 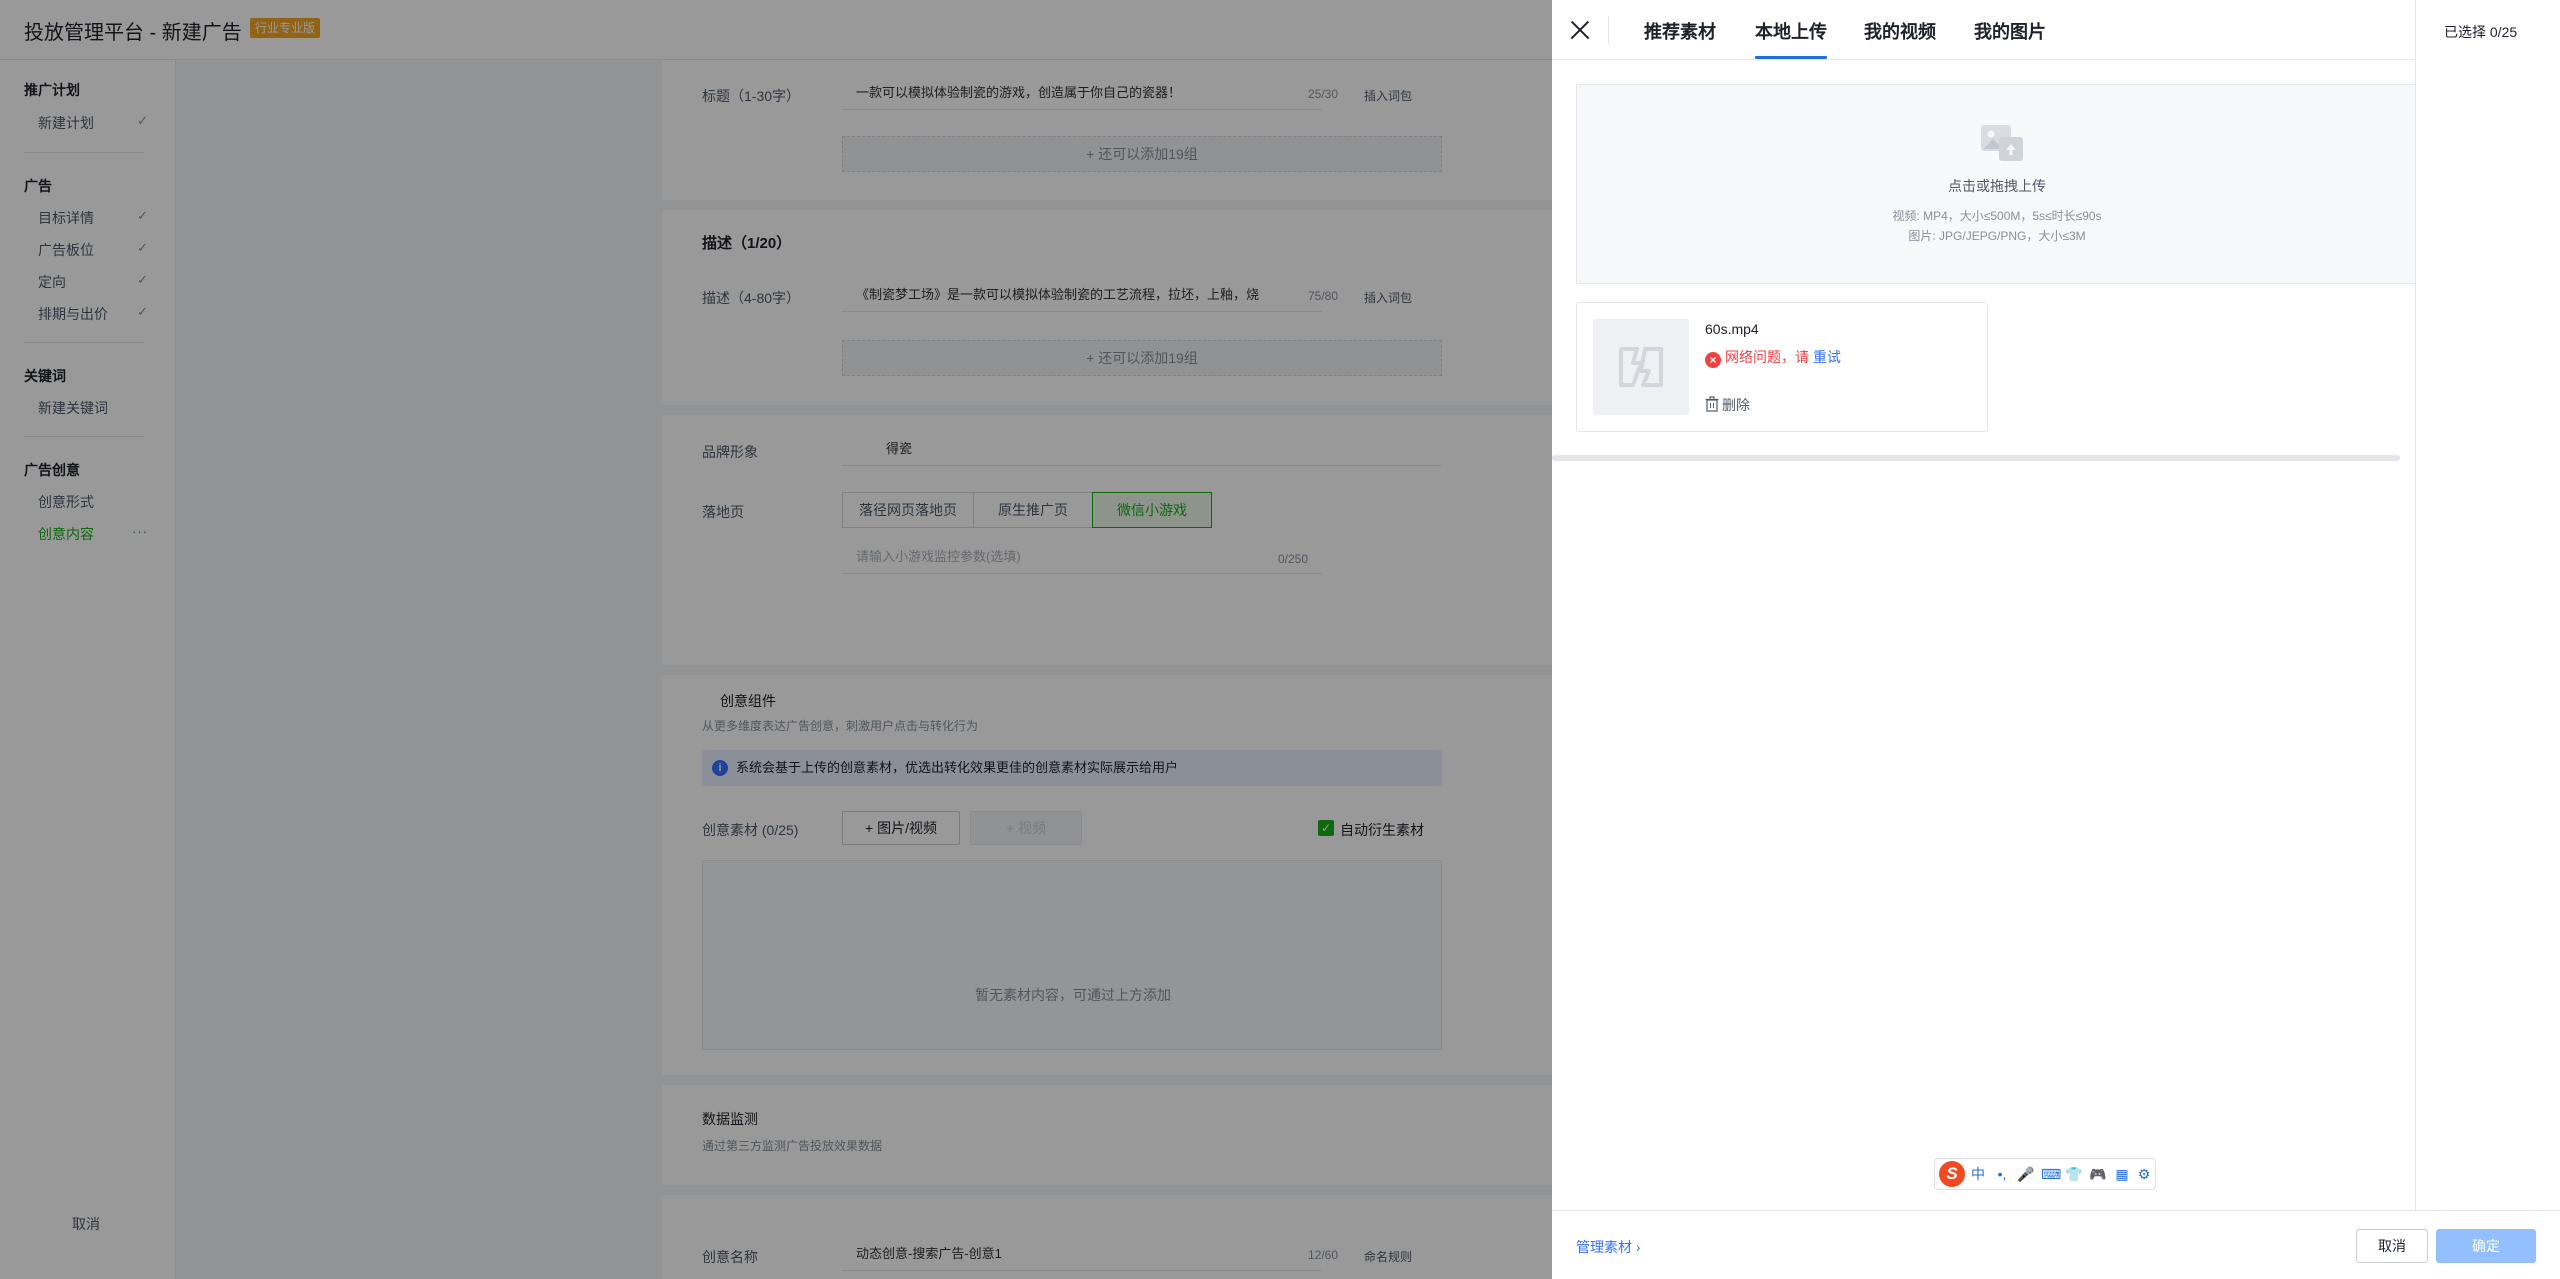 What do you see at coordinates (1608, 1247) in the screenshot?
I see `manage-materials-link: 管理素材 ›` at bounding box center [1608, 1247].